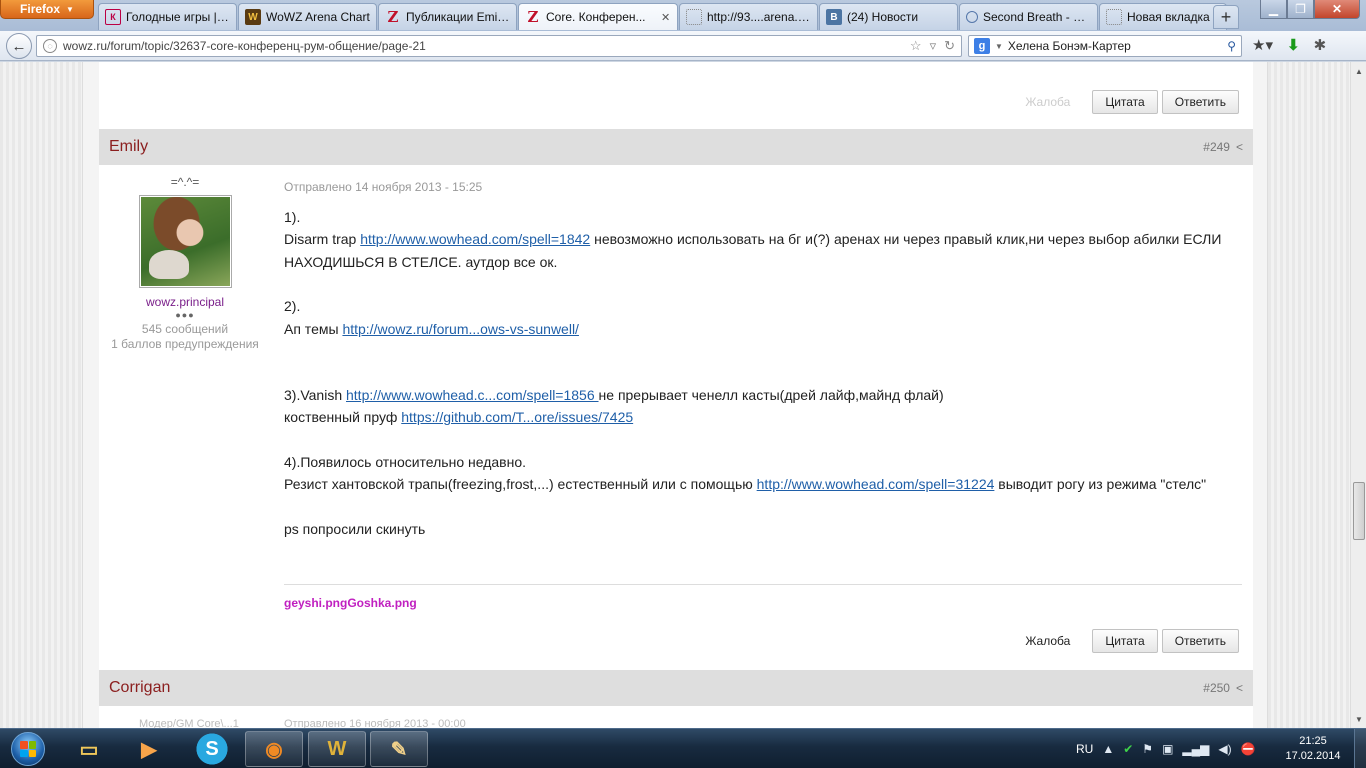 This screenshot has height=768, width=1366. I want to click on back-button: ←, so click(19, 46).